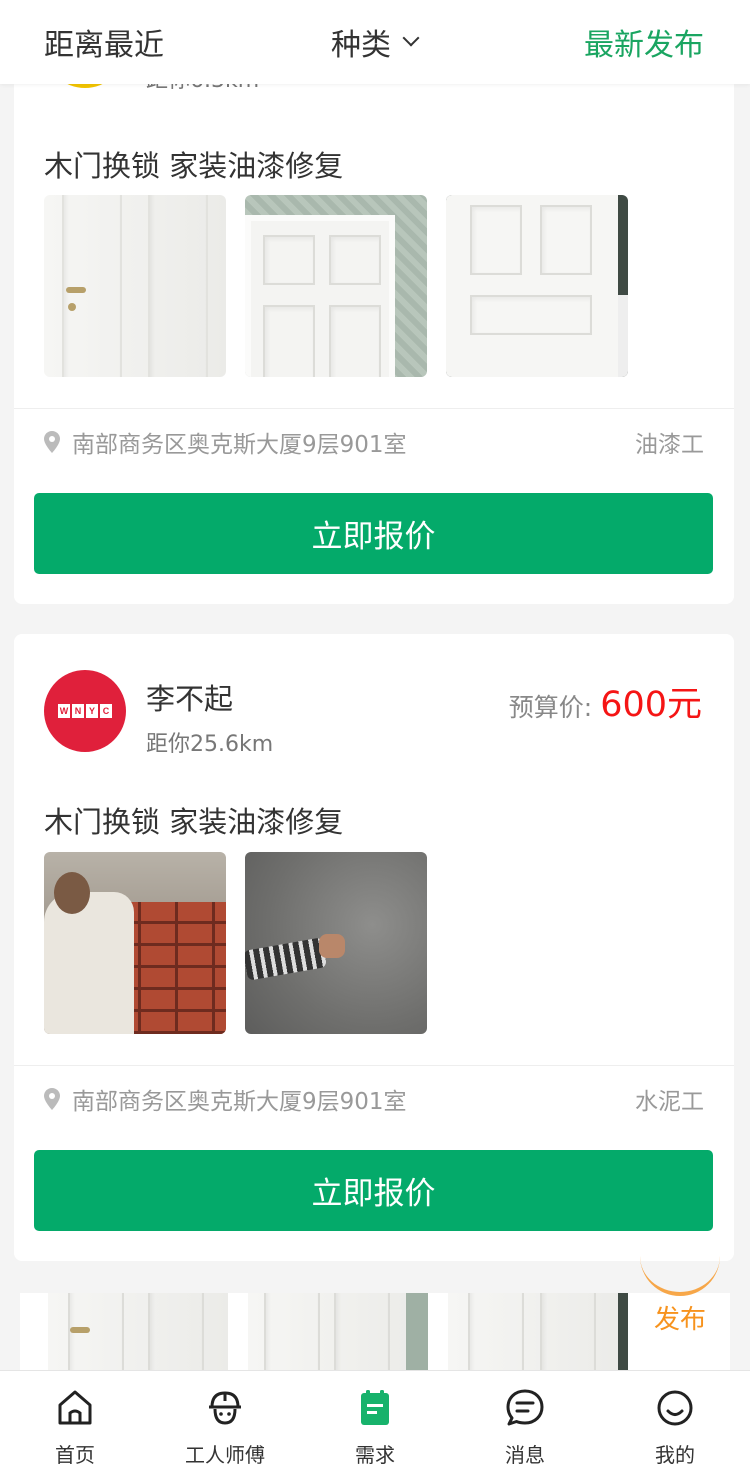  What do you see at coordinates (669, 1102) in the screenshot?
I see `trade-type: 水泥工` at bounding box center [669, 1102].